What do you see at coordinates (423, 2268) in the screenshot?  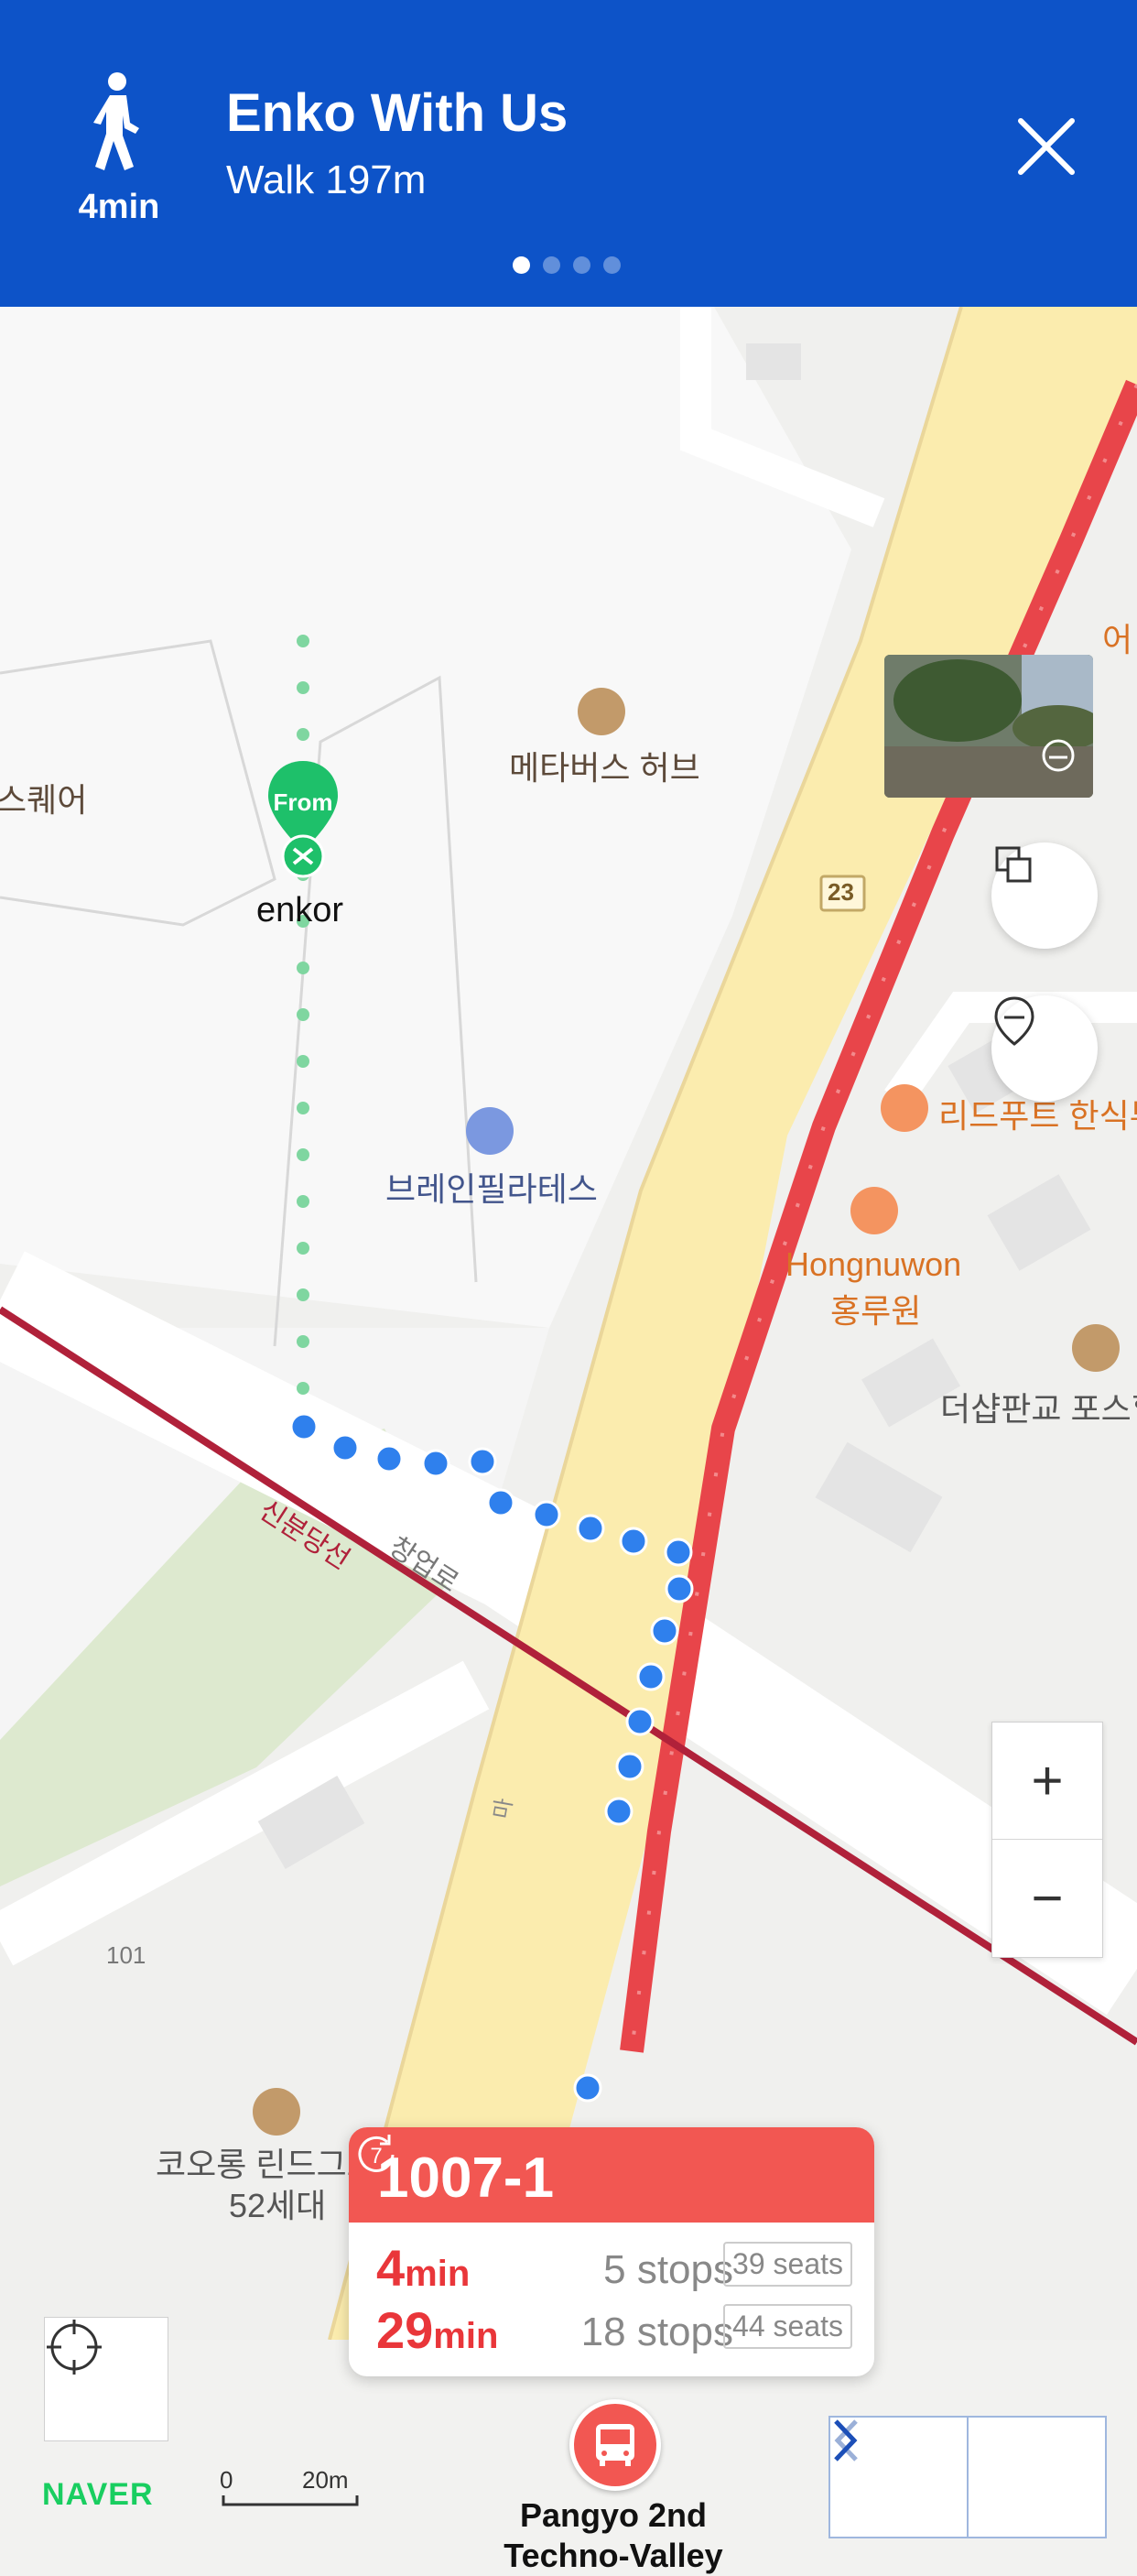 I see `arrival-minutes: 4min` at bounding box center [423, 2268].